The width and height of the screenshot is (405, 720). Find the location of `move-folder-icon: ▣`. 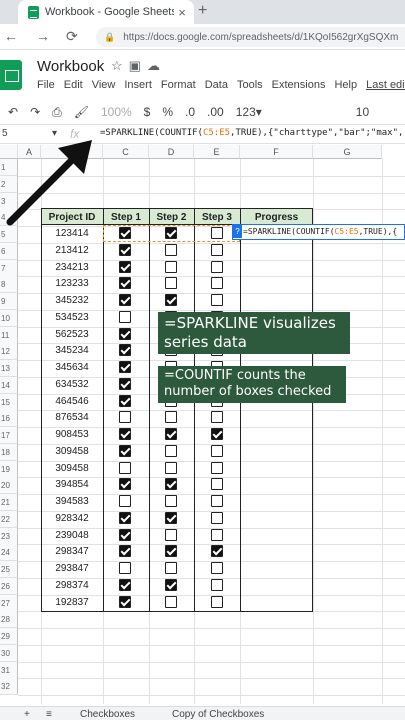

move-folder-icon: ▣ is located at coordinates (138, 65).